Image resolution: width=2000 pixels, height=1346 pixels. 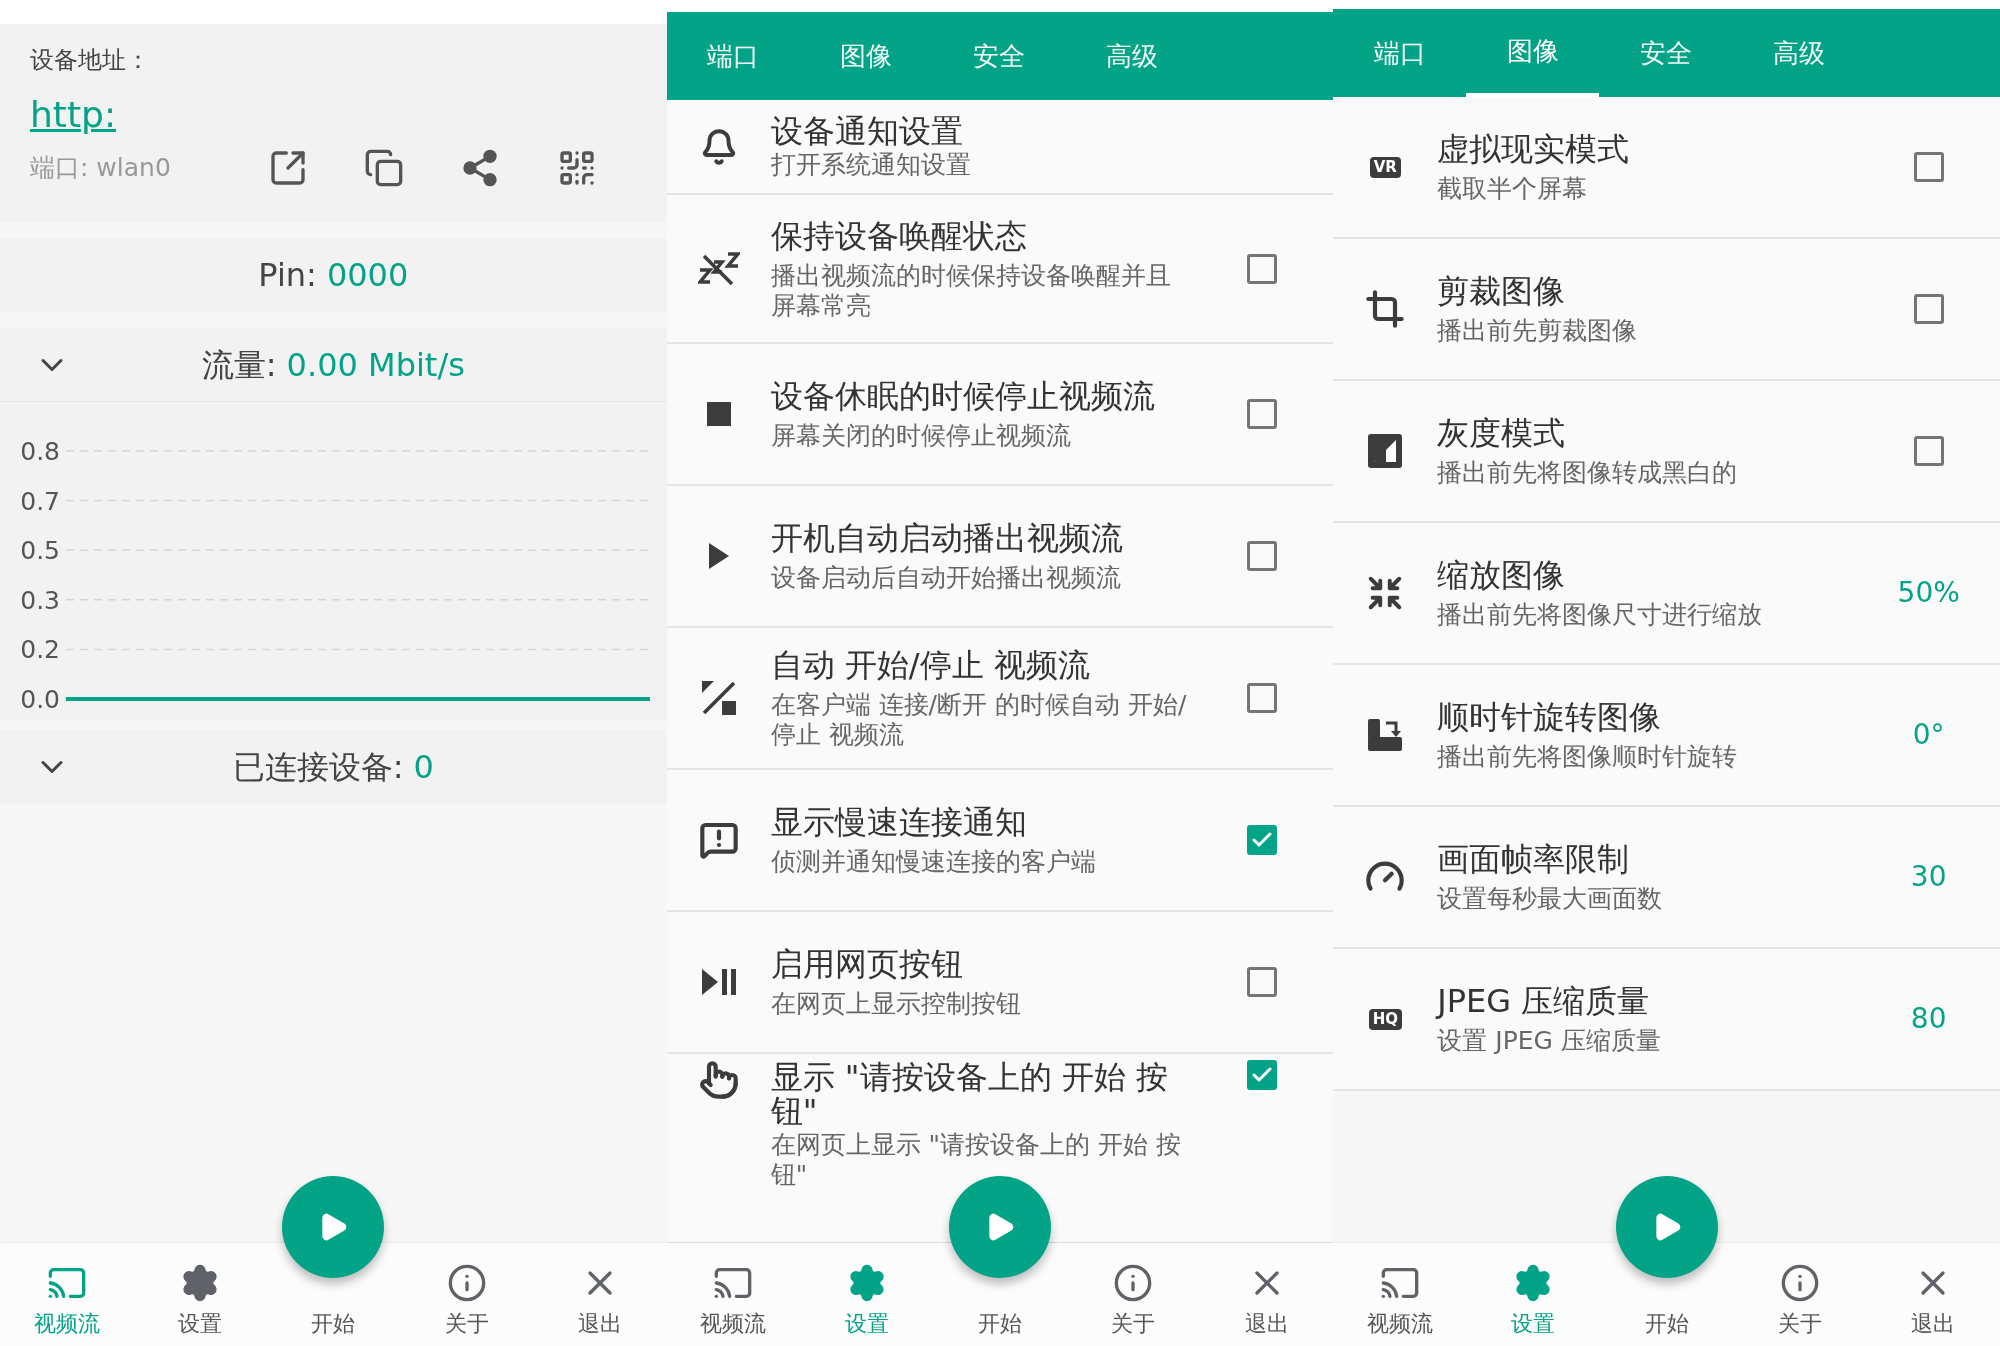 I want to click on setting-title: 显示 "请按设备上的 开始 按钮", so click(x=969, y=1094).